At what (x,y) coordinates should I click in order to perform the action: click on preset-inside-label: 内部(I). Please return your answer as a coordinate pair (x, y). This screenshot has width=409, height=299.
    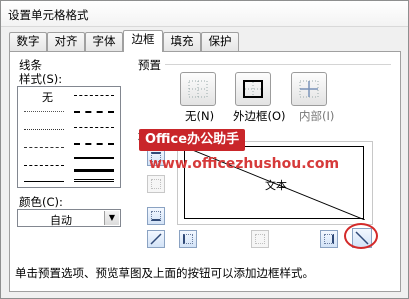
    Looking at the image, I should click on (317, 116).